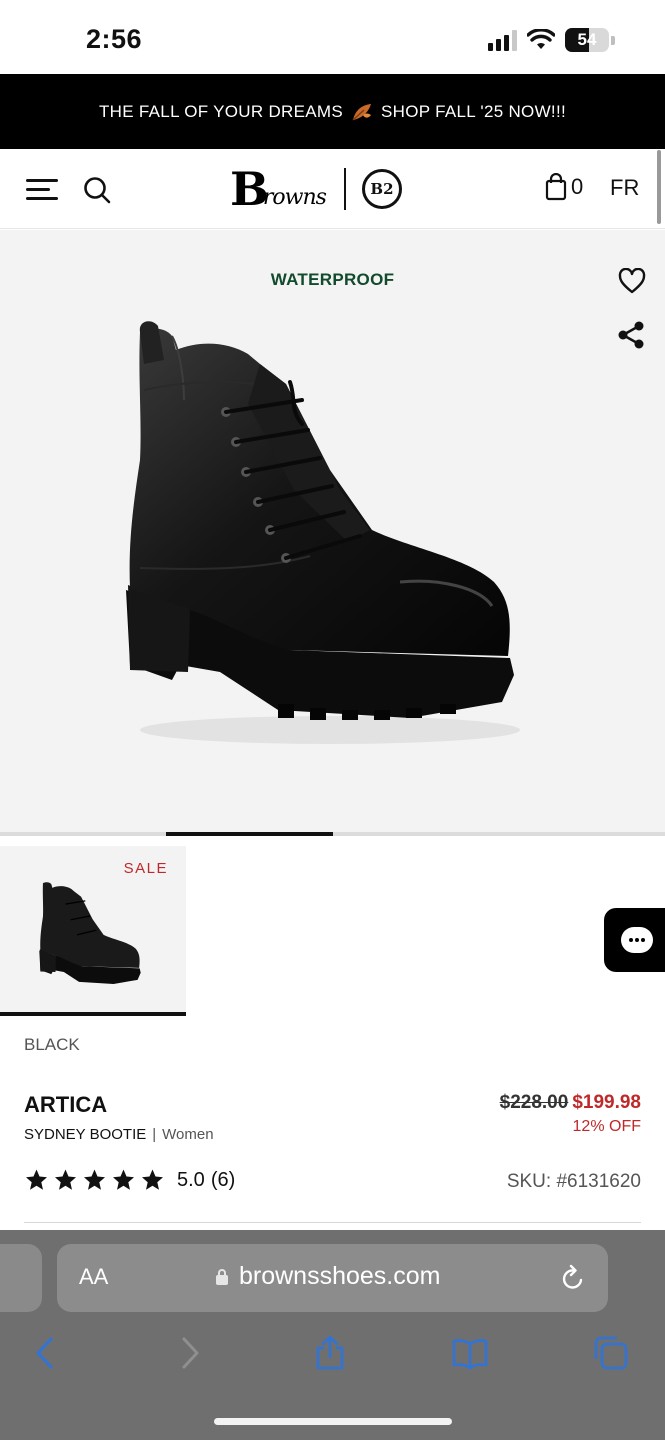 This screenshot has width=665, height=1440. What do you see at coordinates (534, 1102) in the screenshot?
I see `original-price: $228.00` at bounding box center [534, 1102].